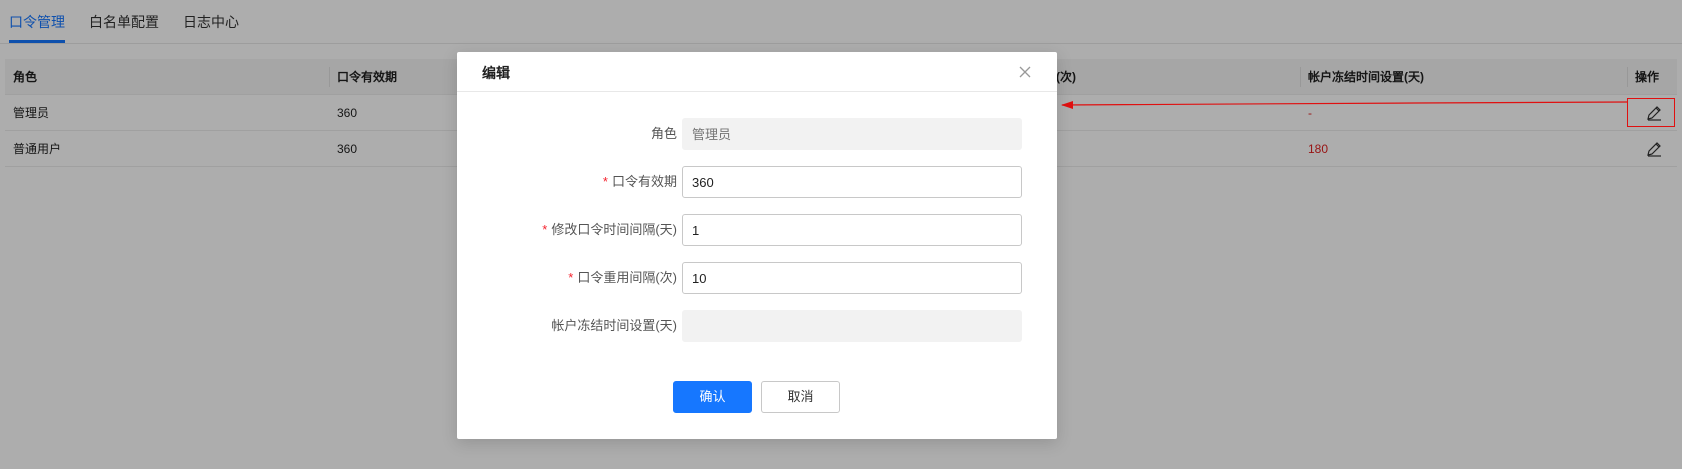 This screenshot has height=469, width=1682. Describe the element at coordinates (852, 134) in the screenshot. I see `role-field` at that location.